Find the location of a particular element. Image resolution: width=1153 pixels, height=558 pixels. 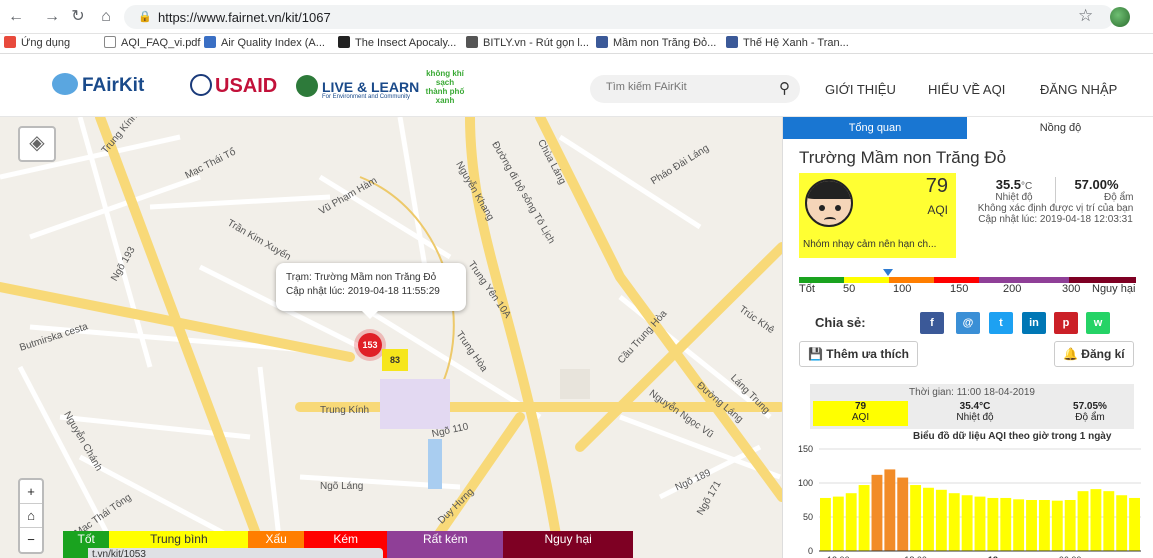

update-time: Cập nhật lúc: 2019-04-18 12:03:31 is located at coordinates (1055, 219).